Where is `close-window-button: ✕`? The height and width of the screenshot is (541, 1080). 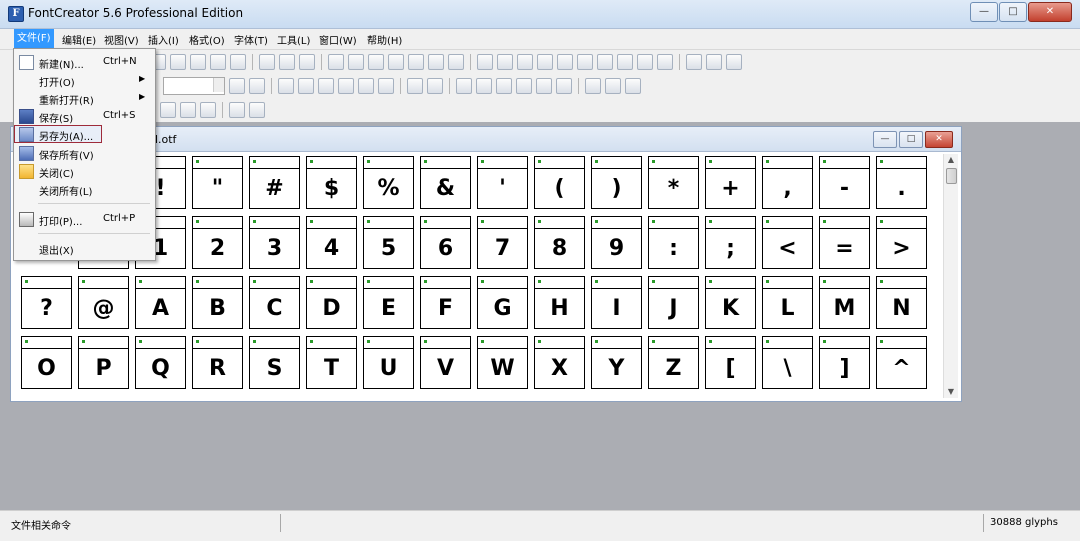
close-window-button: ✕ is located at coordinates (1050, 12).